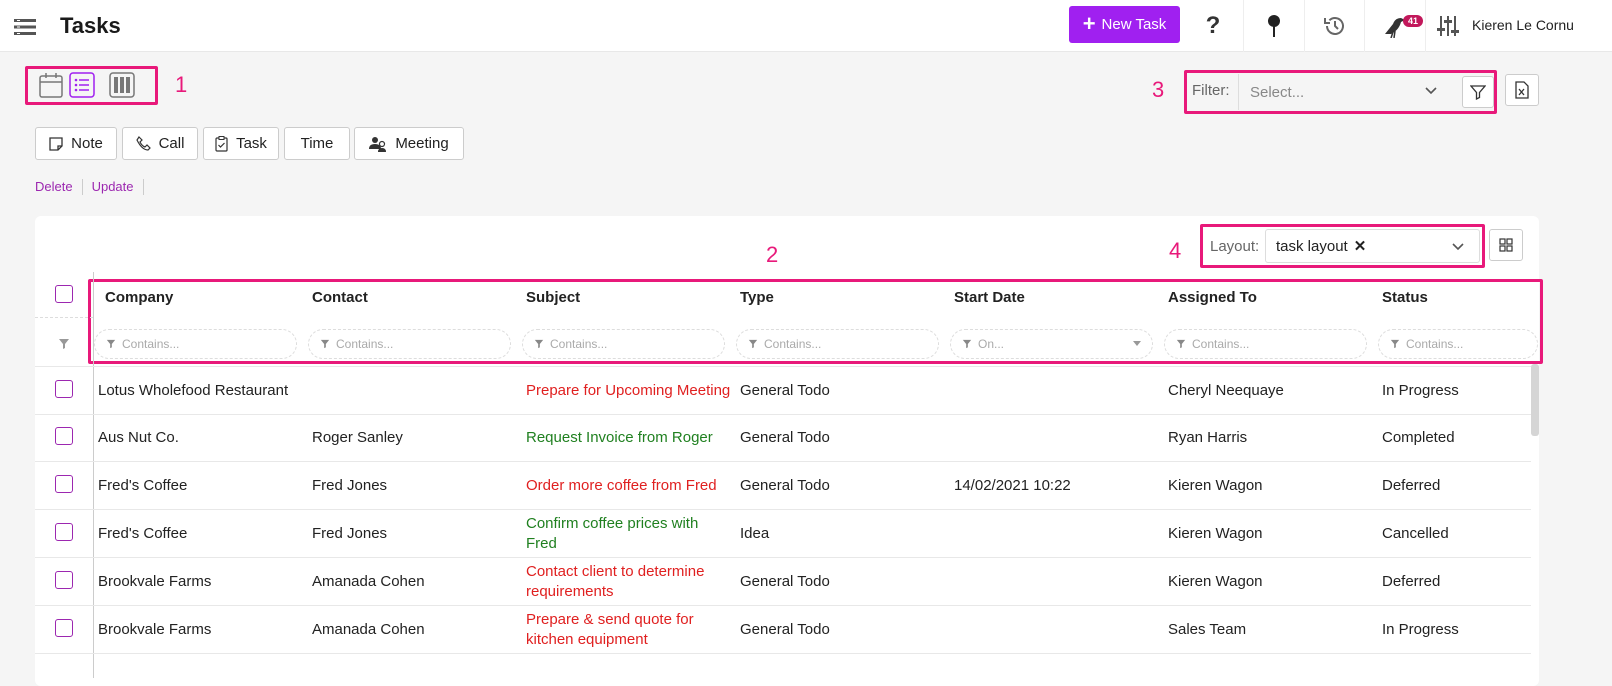 This screenshot has height=686, width=1612. I want to click on kanban-view-button, so click(122, 85).